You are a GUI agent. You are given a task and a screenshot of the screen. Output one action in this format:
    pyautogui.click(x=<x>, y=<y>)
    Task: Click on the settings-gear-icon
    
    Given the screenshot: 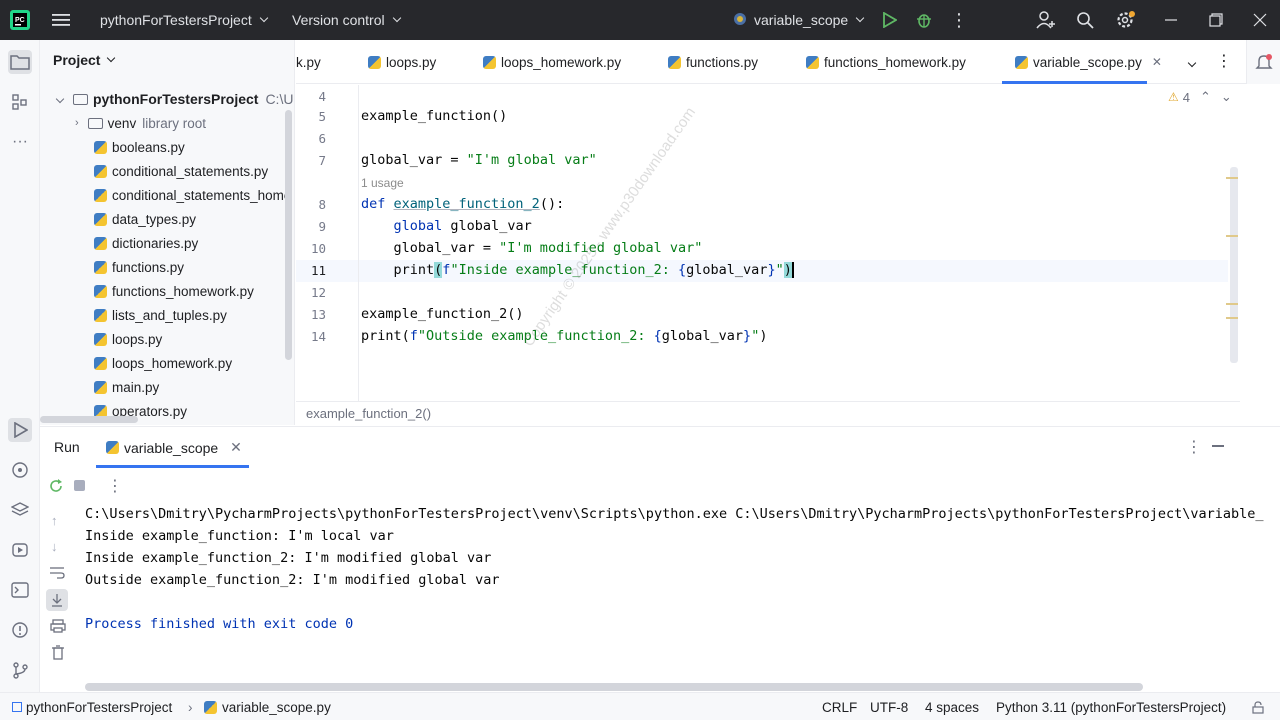 What is the action you would take?
    pyautogui.click(x=1126, y=20)
    